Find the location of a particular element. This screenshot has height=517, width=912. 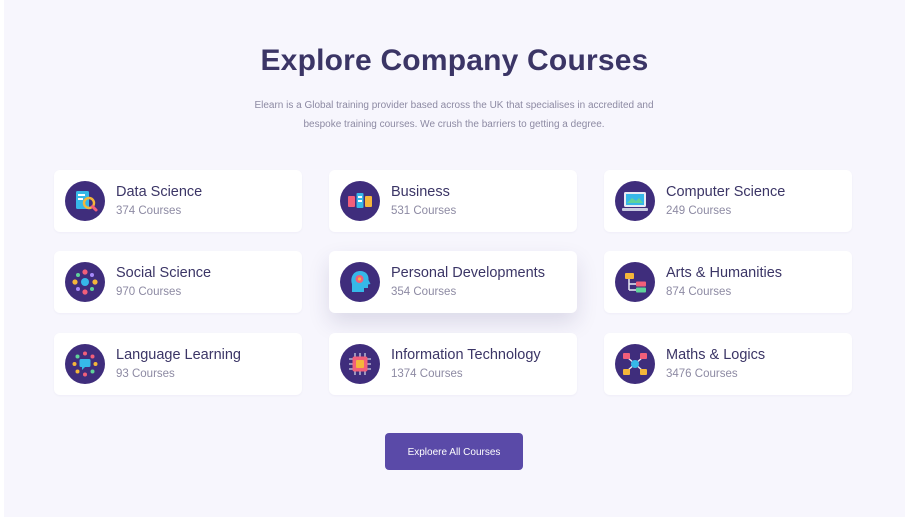

language-icon is located at coordinates (85, 364).